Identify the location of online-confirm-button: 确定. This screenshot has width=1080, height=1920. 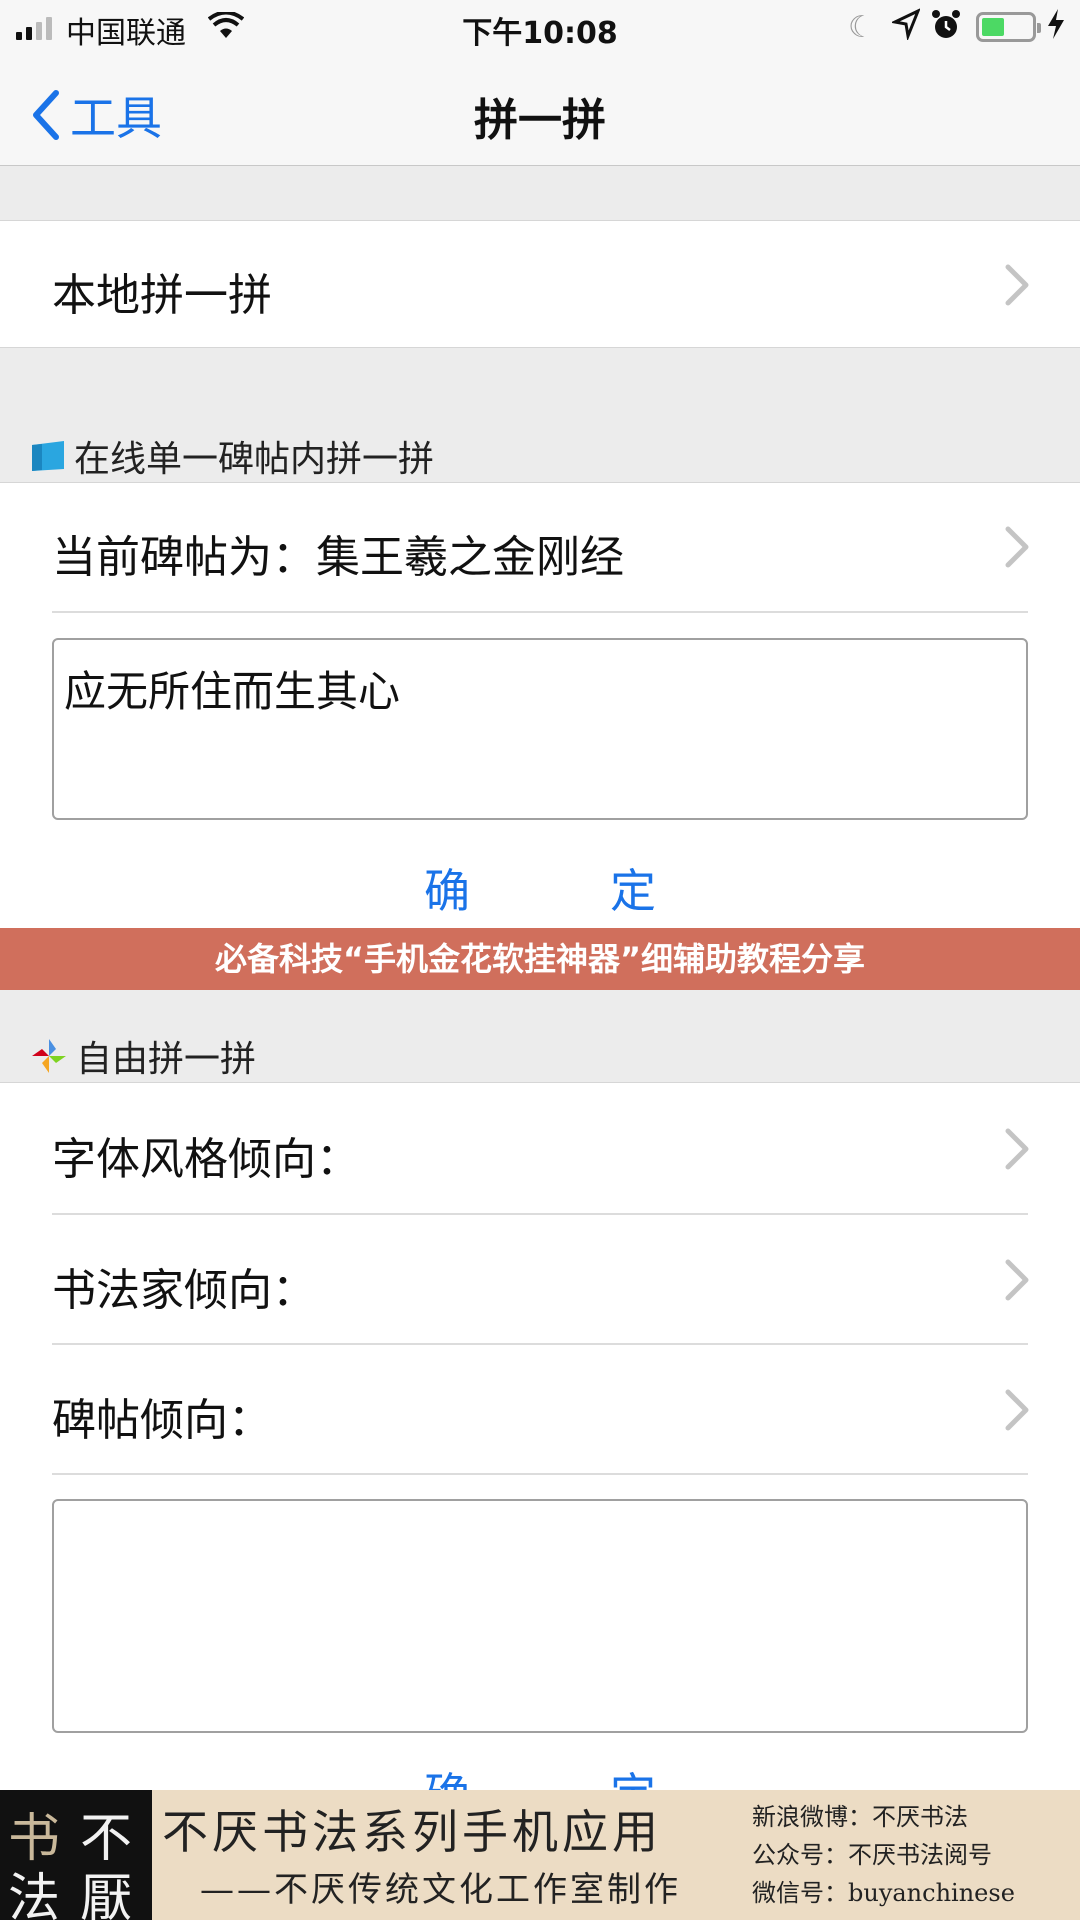
(540, 888).